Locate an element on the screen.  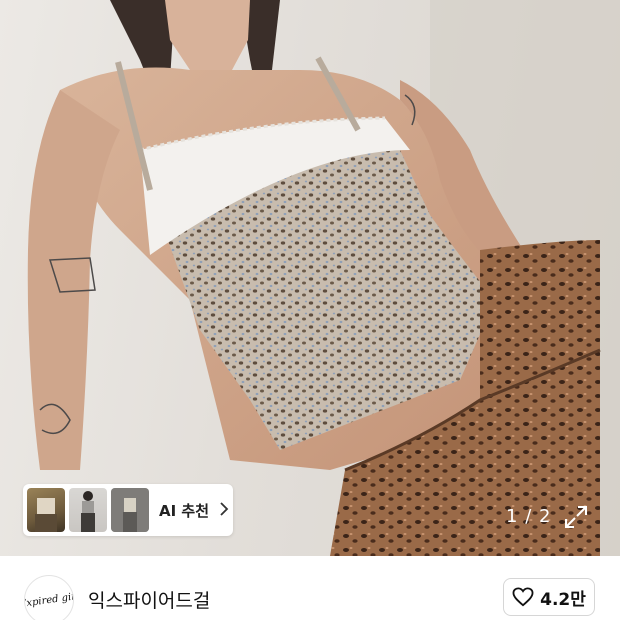
shop-avatar: Expired girl is located at coordinates (49, 597).